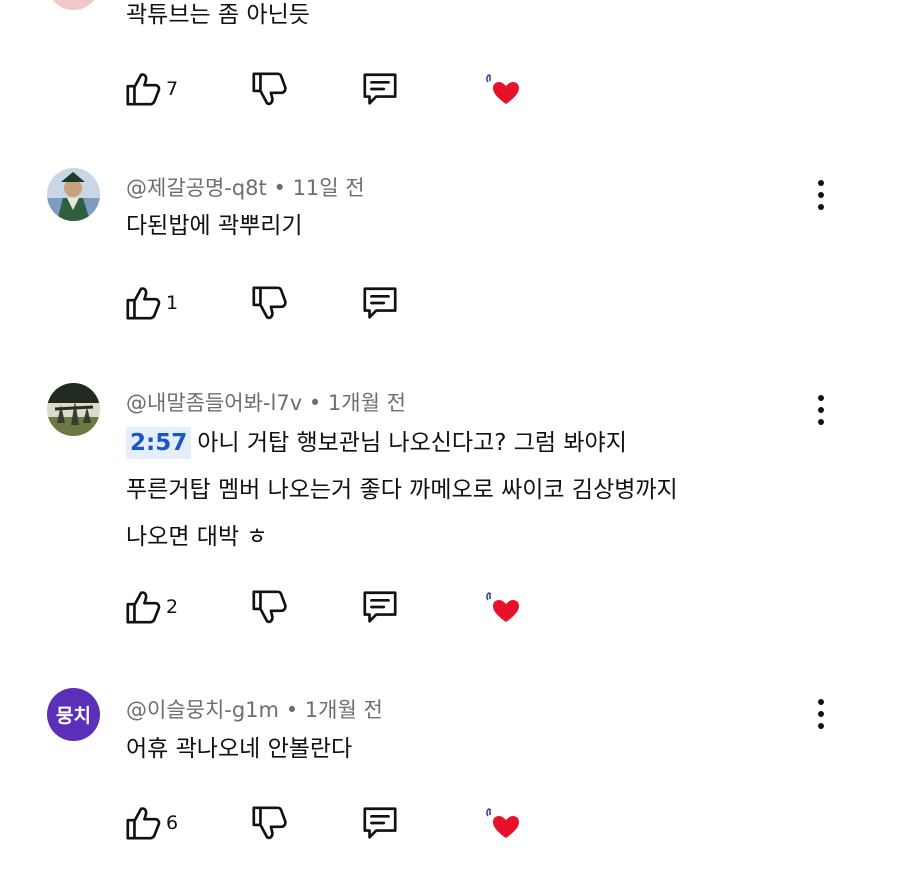 The width and height of the screenshot is (900, 873). What do you see at coordinates (172, 823) in the screenshot?
I see `like-count: 6` at bounding box center [172, 823].